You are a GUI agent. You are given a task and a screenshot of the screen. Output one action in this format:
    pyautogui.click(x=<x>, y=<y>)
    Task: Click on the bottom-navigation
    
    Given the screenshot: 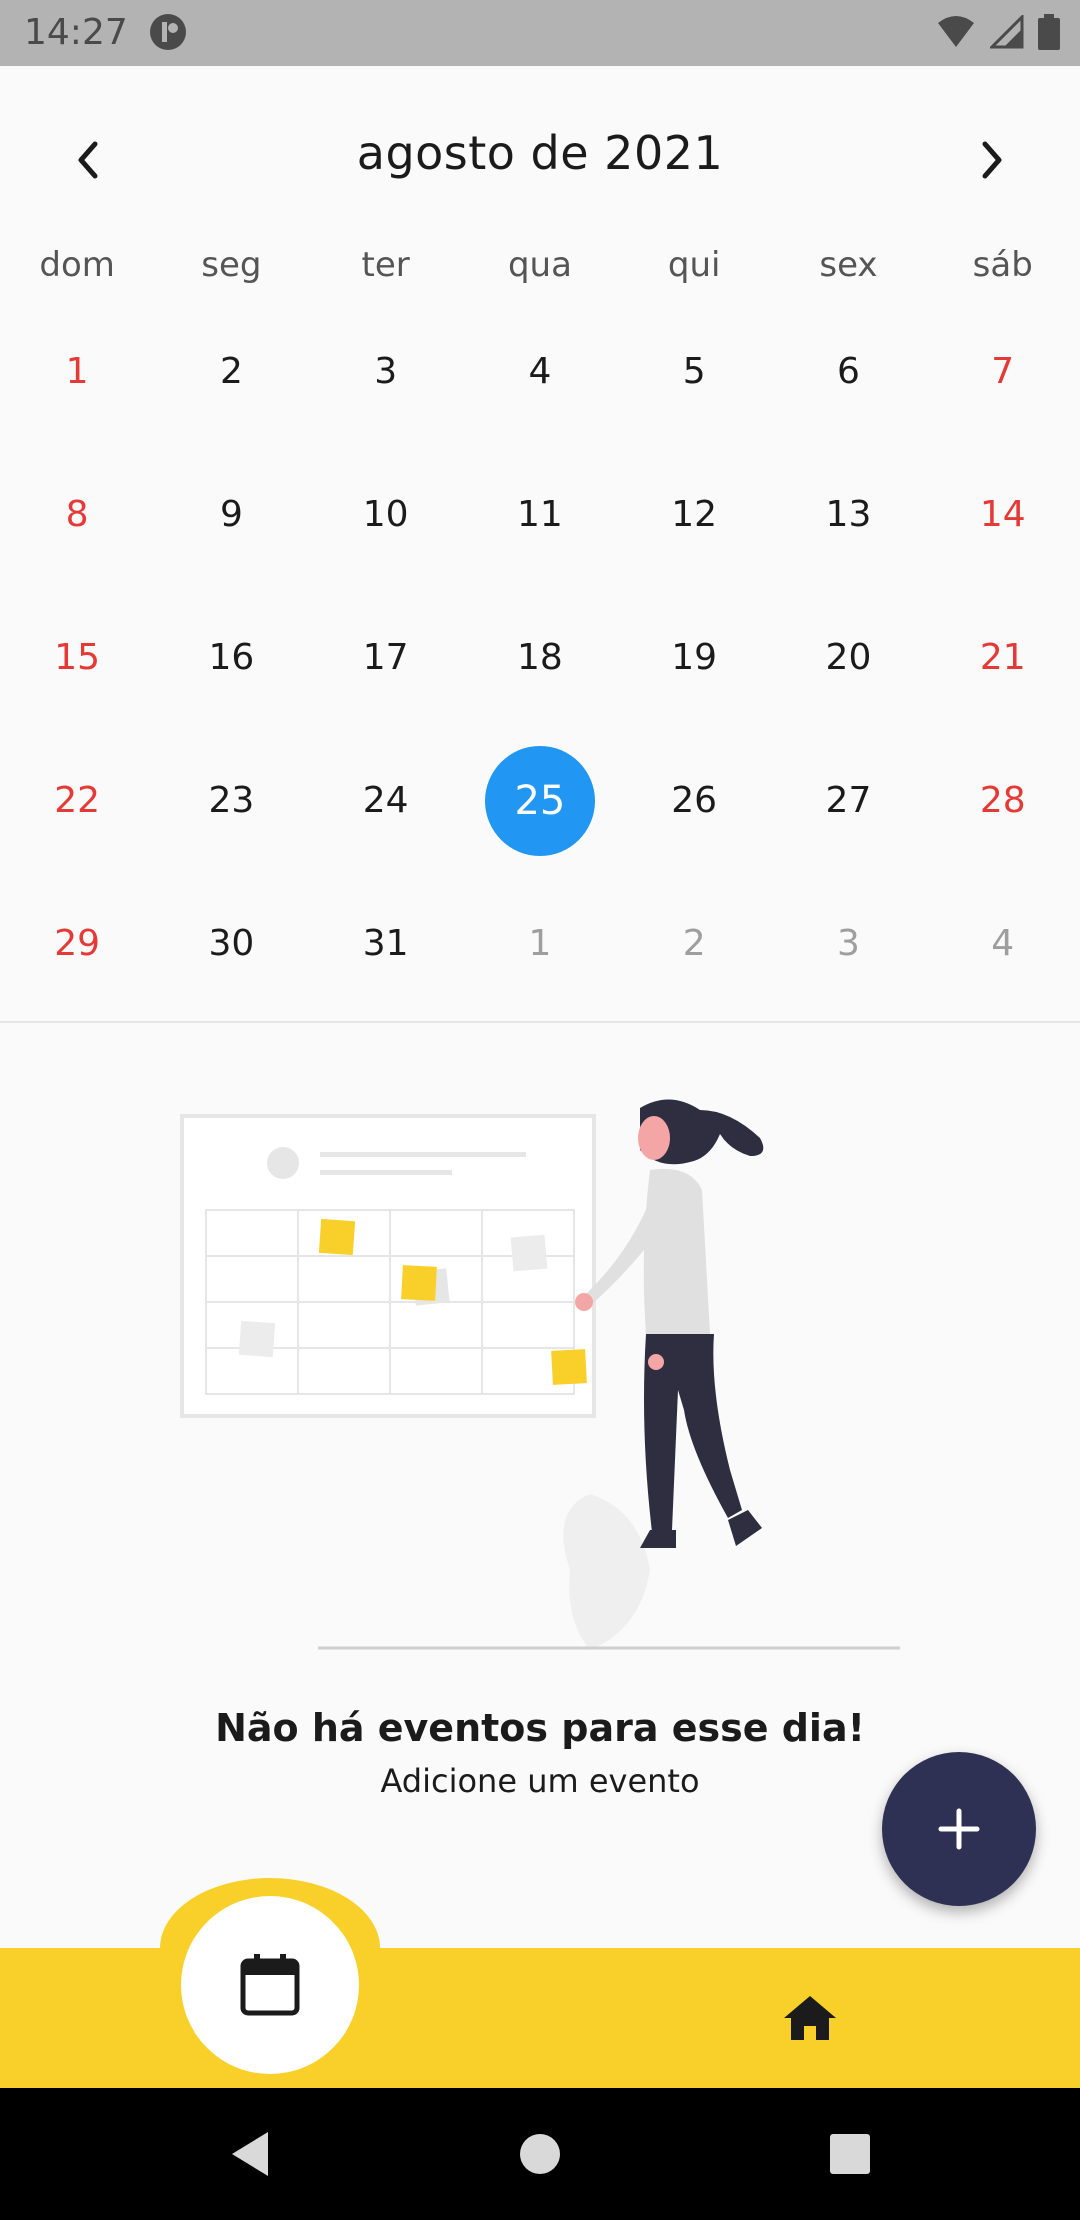 What is the action you would take?
    pyautogui.click(x=540, y=2018)
    